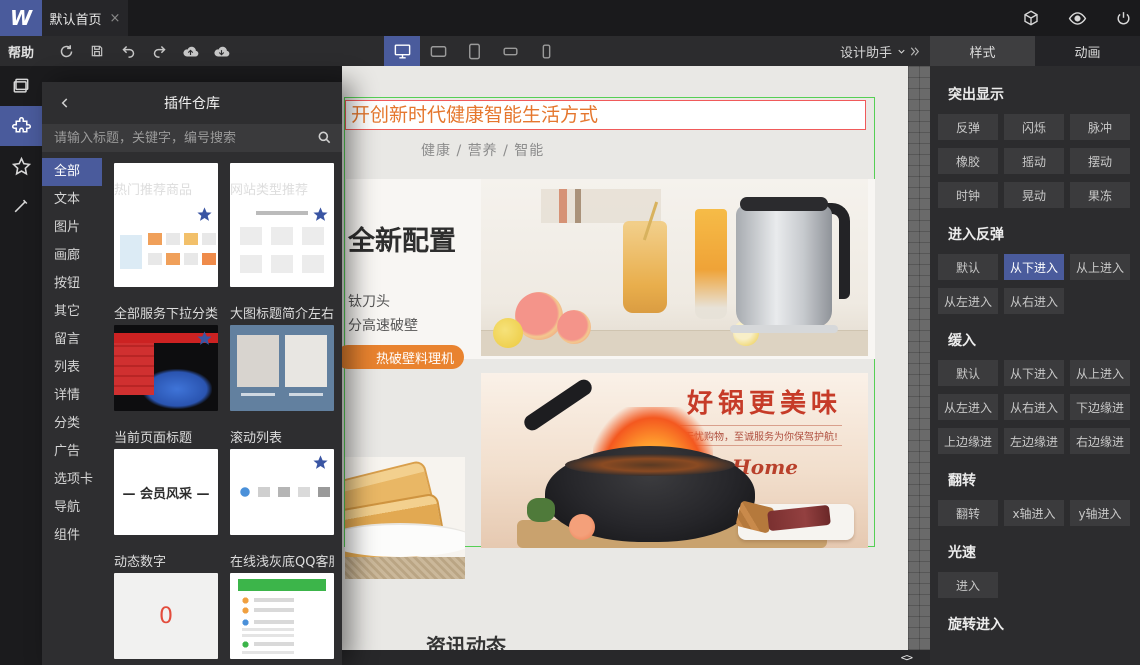  What do you see at coordinates (1100, 407) in the screenshot?
I see `animation-option-button: 下边缘进` at bounding box center [1100, 407].